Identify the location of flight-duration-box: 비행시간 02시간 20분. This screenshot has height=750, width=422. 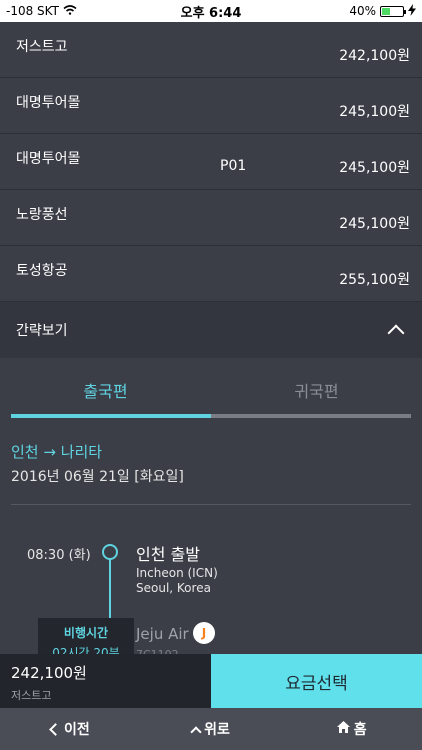
(86, 639).